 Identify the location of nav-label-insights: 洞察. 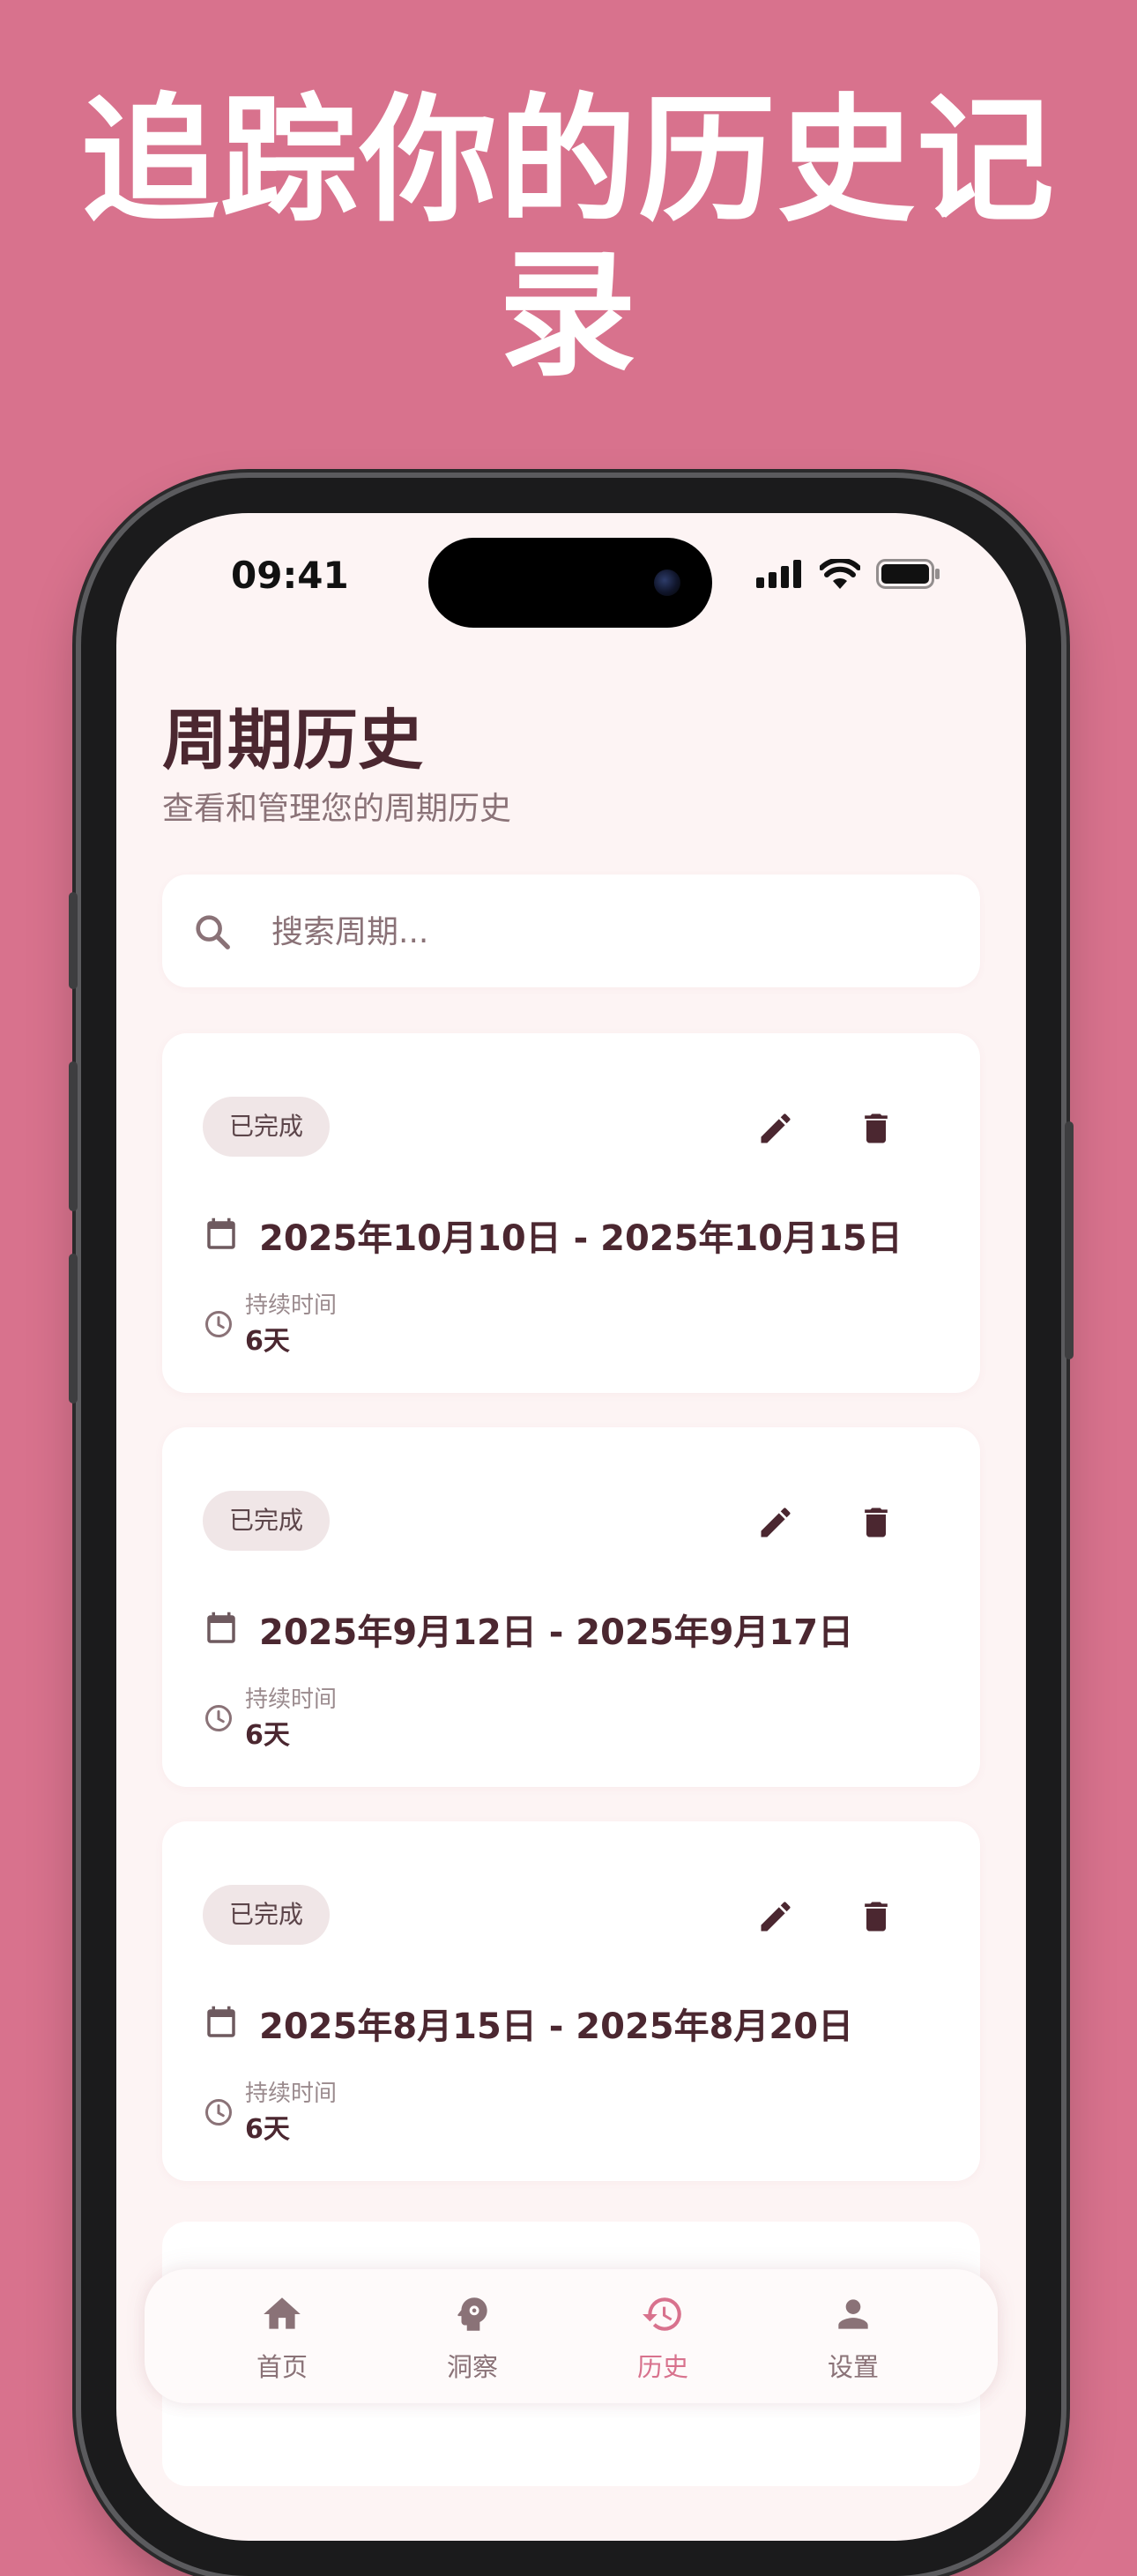
(472, 2367).